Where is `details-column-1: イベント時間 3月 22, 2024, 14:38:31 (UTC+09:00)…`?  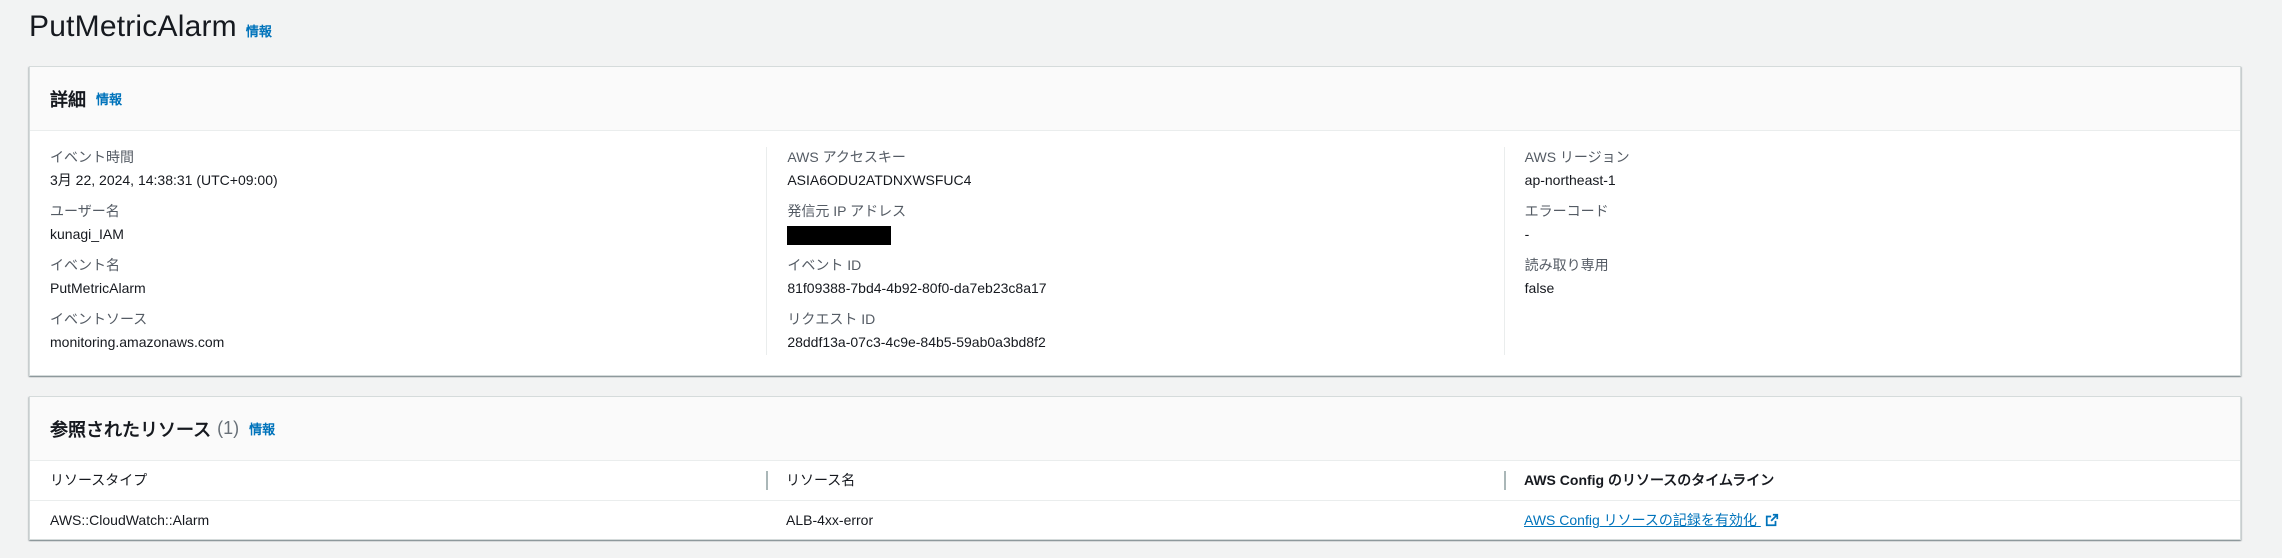 details-column-1: イベント時間 3月 22, 2024, 14:38:31 (UTC+09:00)… is located at coordinates (398, 255).